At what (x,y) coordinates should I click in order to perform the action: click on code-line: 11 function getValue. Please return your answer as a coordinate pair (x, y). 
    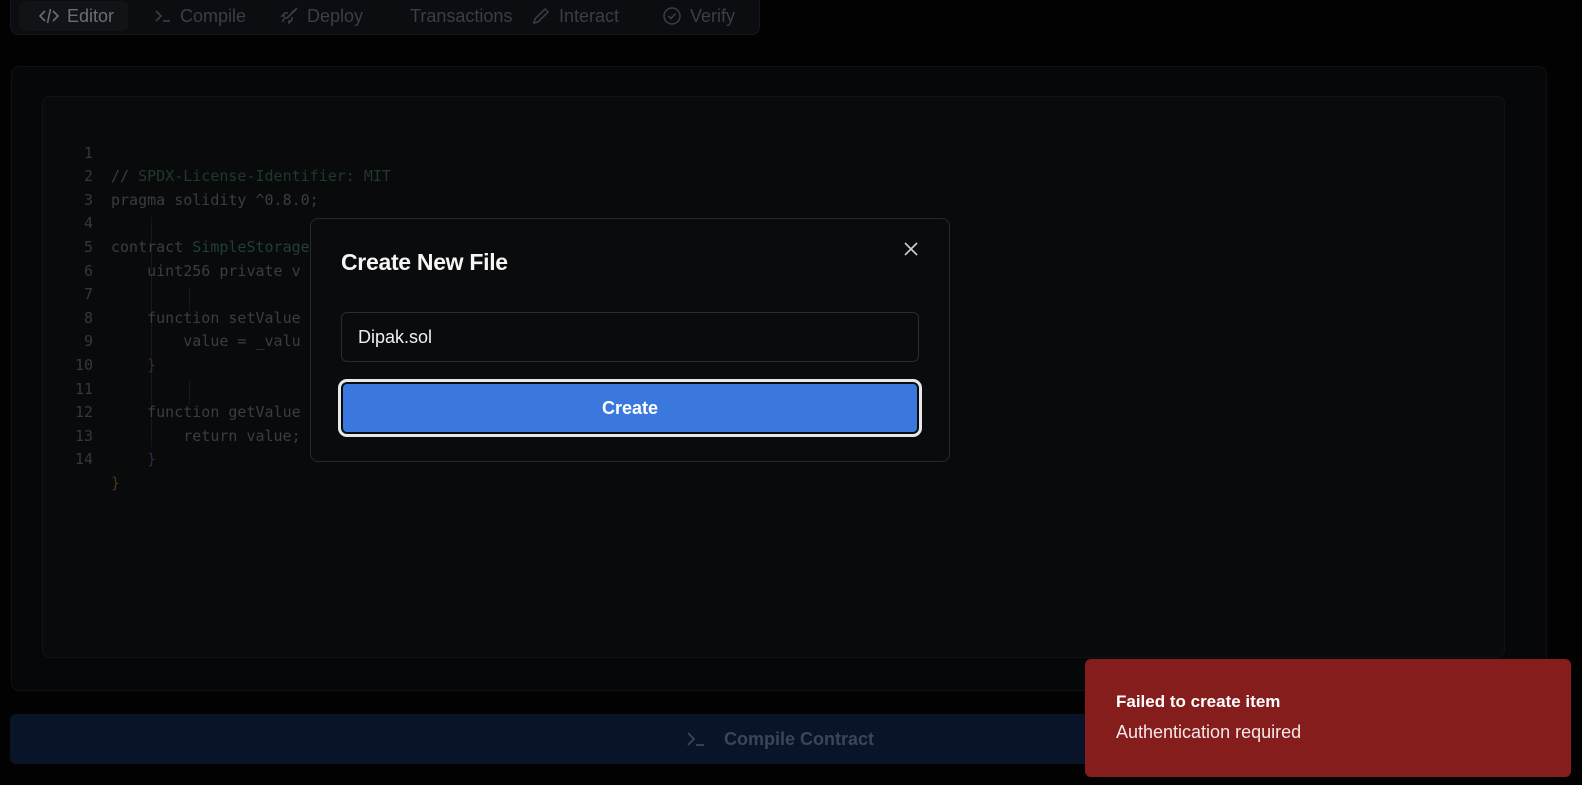
    Looking at the image, I should click on (172, 388).